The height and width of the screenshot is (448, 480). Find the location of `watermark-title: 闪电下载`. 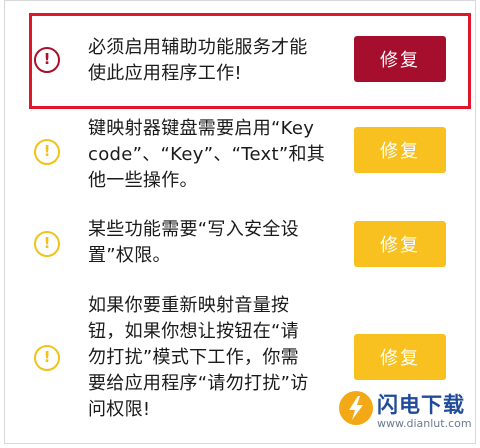

watermark-title: 闪电下载 is located at coordinates (421, 405).